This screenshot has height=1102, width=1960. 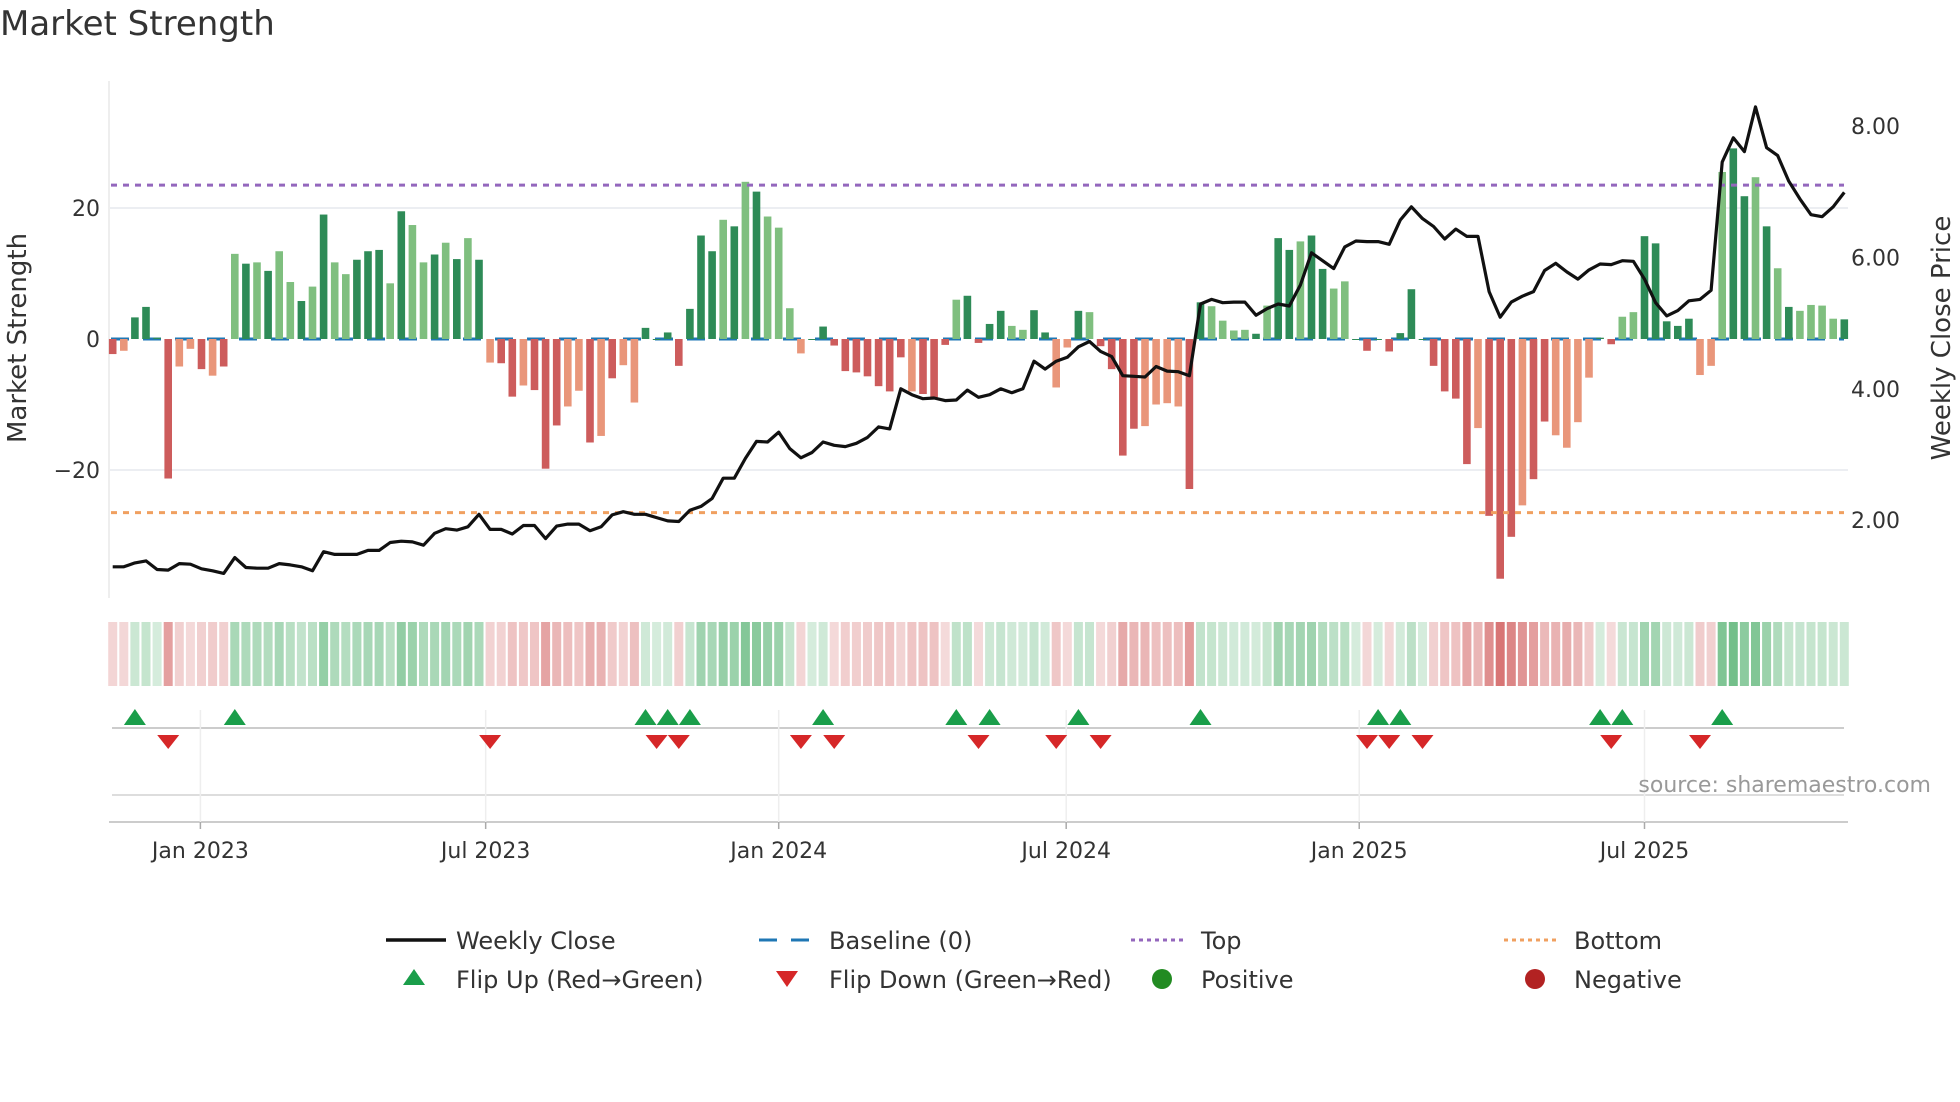 I want to click on legend-item-positive: Positive, so click(x=1223, y=980).